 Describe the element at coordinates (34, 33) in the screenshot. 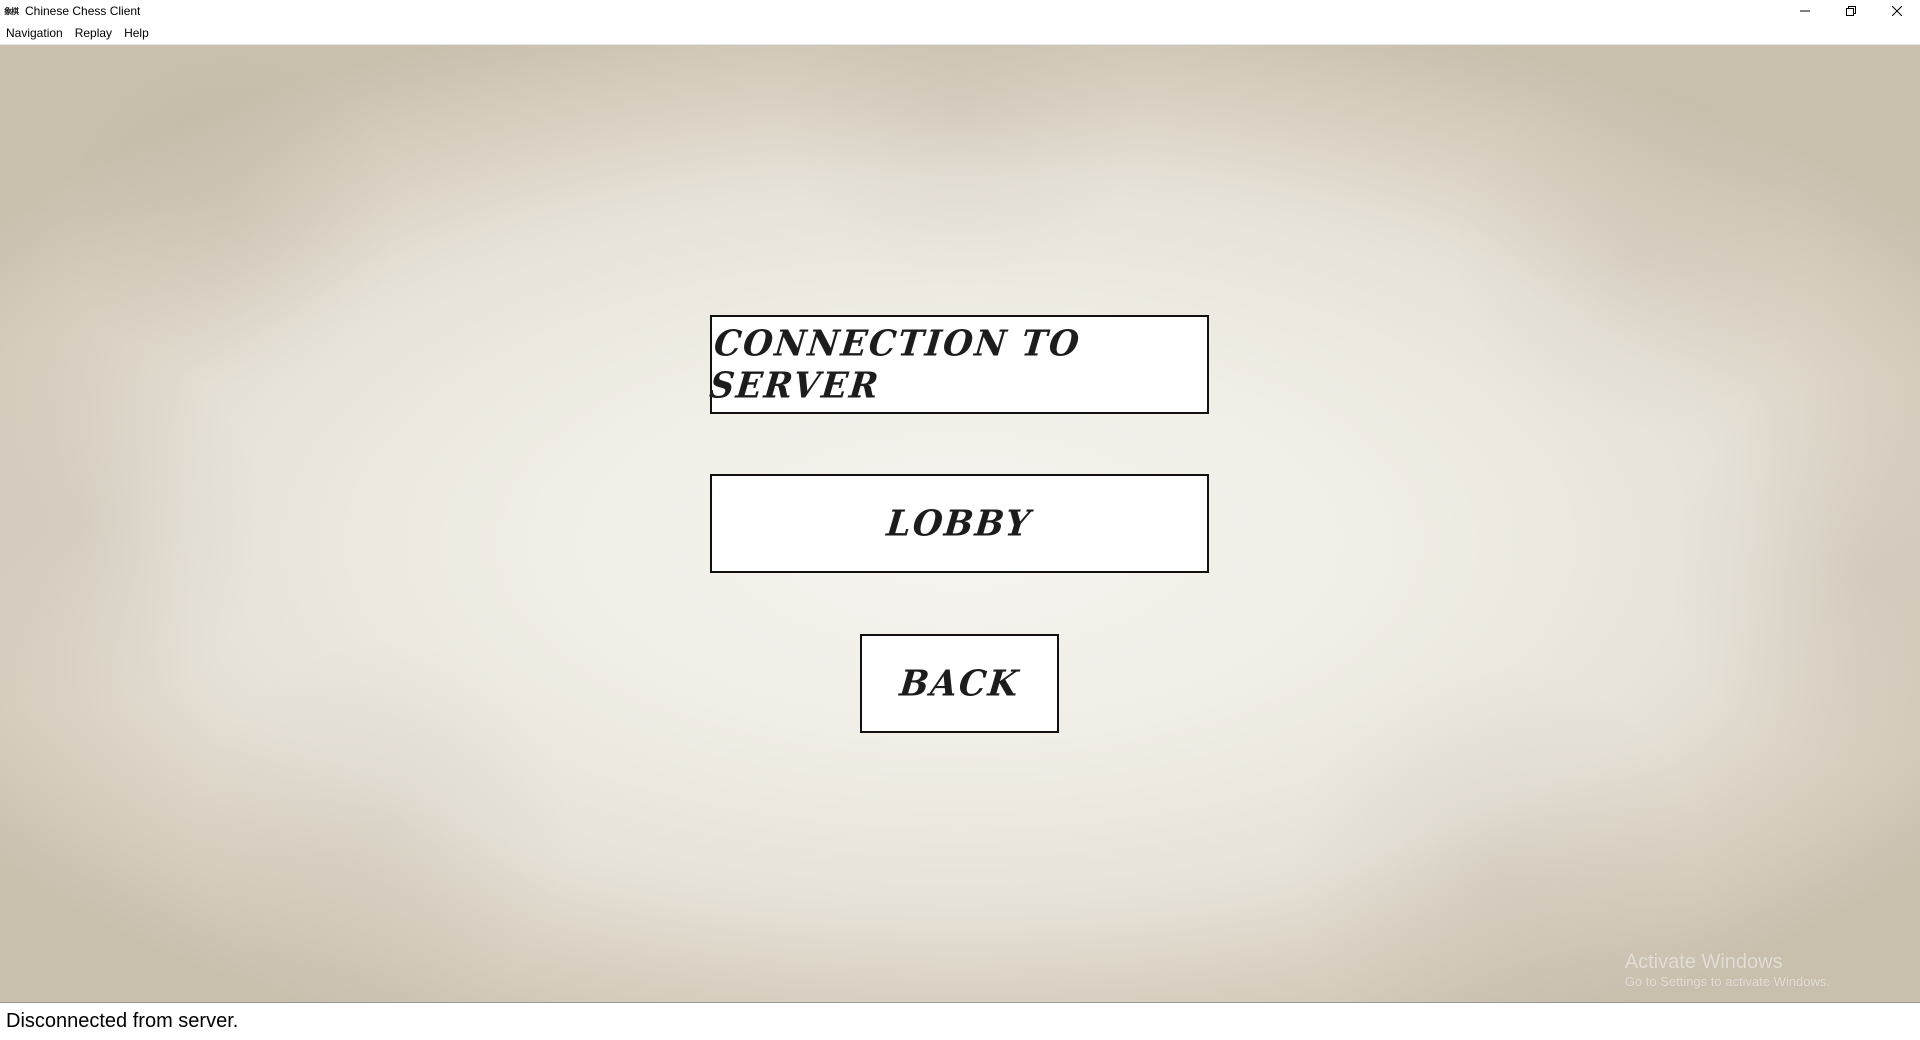

I see `menu-navigation: Navigation` at that location.